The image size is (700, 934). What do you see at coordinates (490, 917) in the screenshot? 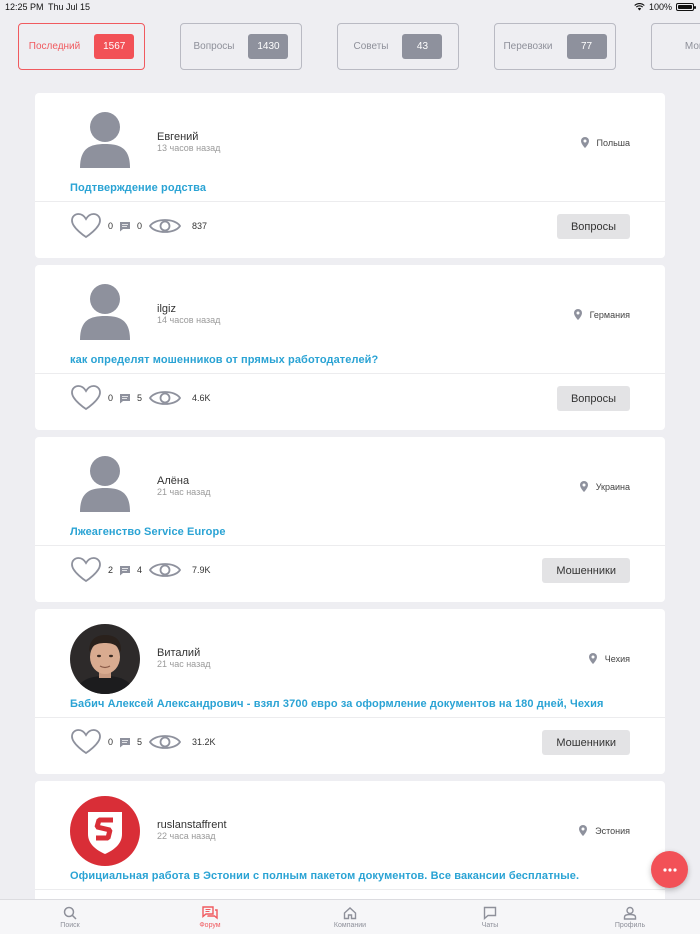
I see `nav-chats: Чаты` at bounding box center [490, 917].